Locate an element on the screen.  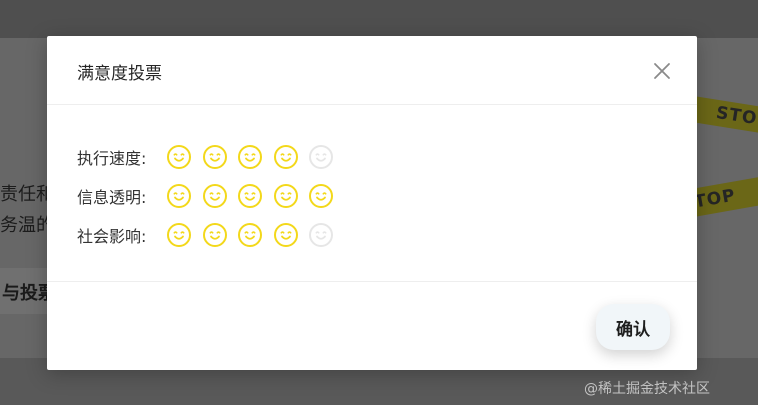
rating-label: 信息透明: is located at coordinates (112, 197).